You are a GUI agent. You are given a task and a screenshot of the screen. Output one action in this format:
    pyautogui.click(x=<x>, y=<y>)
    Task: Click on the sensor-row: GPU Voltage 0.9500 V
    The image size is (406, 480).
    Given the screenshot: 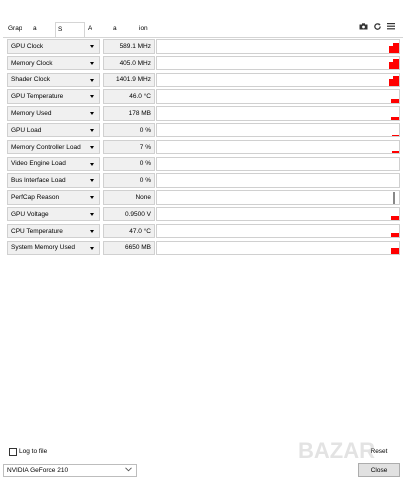 What is the action you would take?
    pyautogui.click(x=203, y=214)
    